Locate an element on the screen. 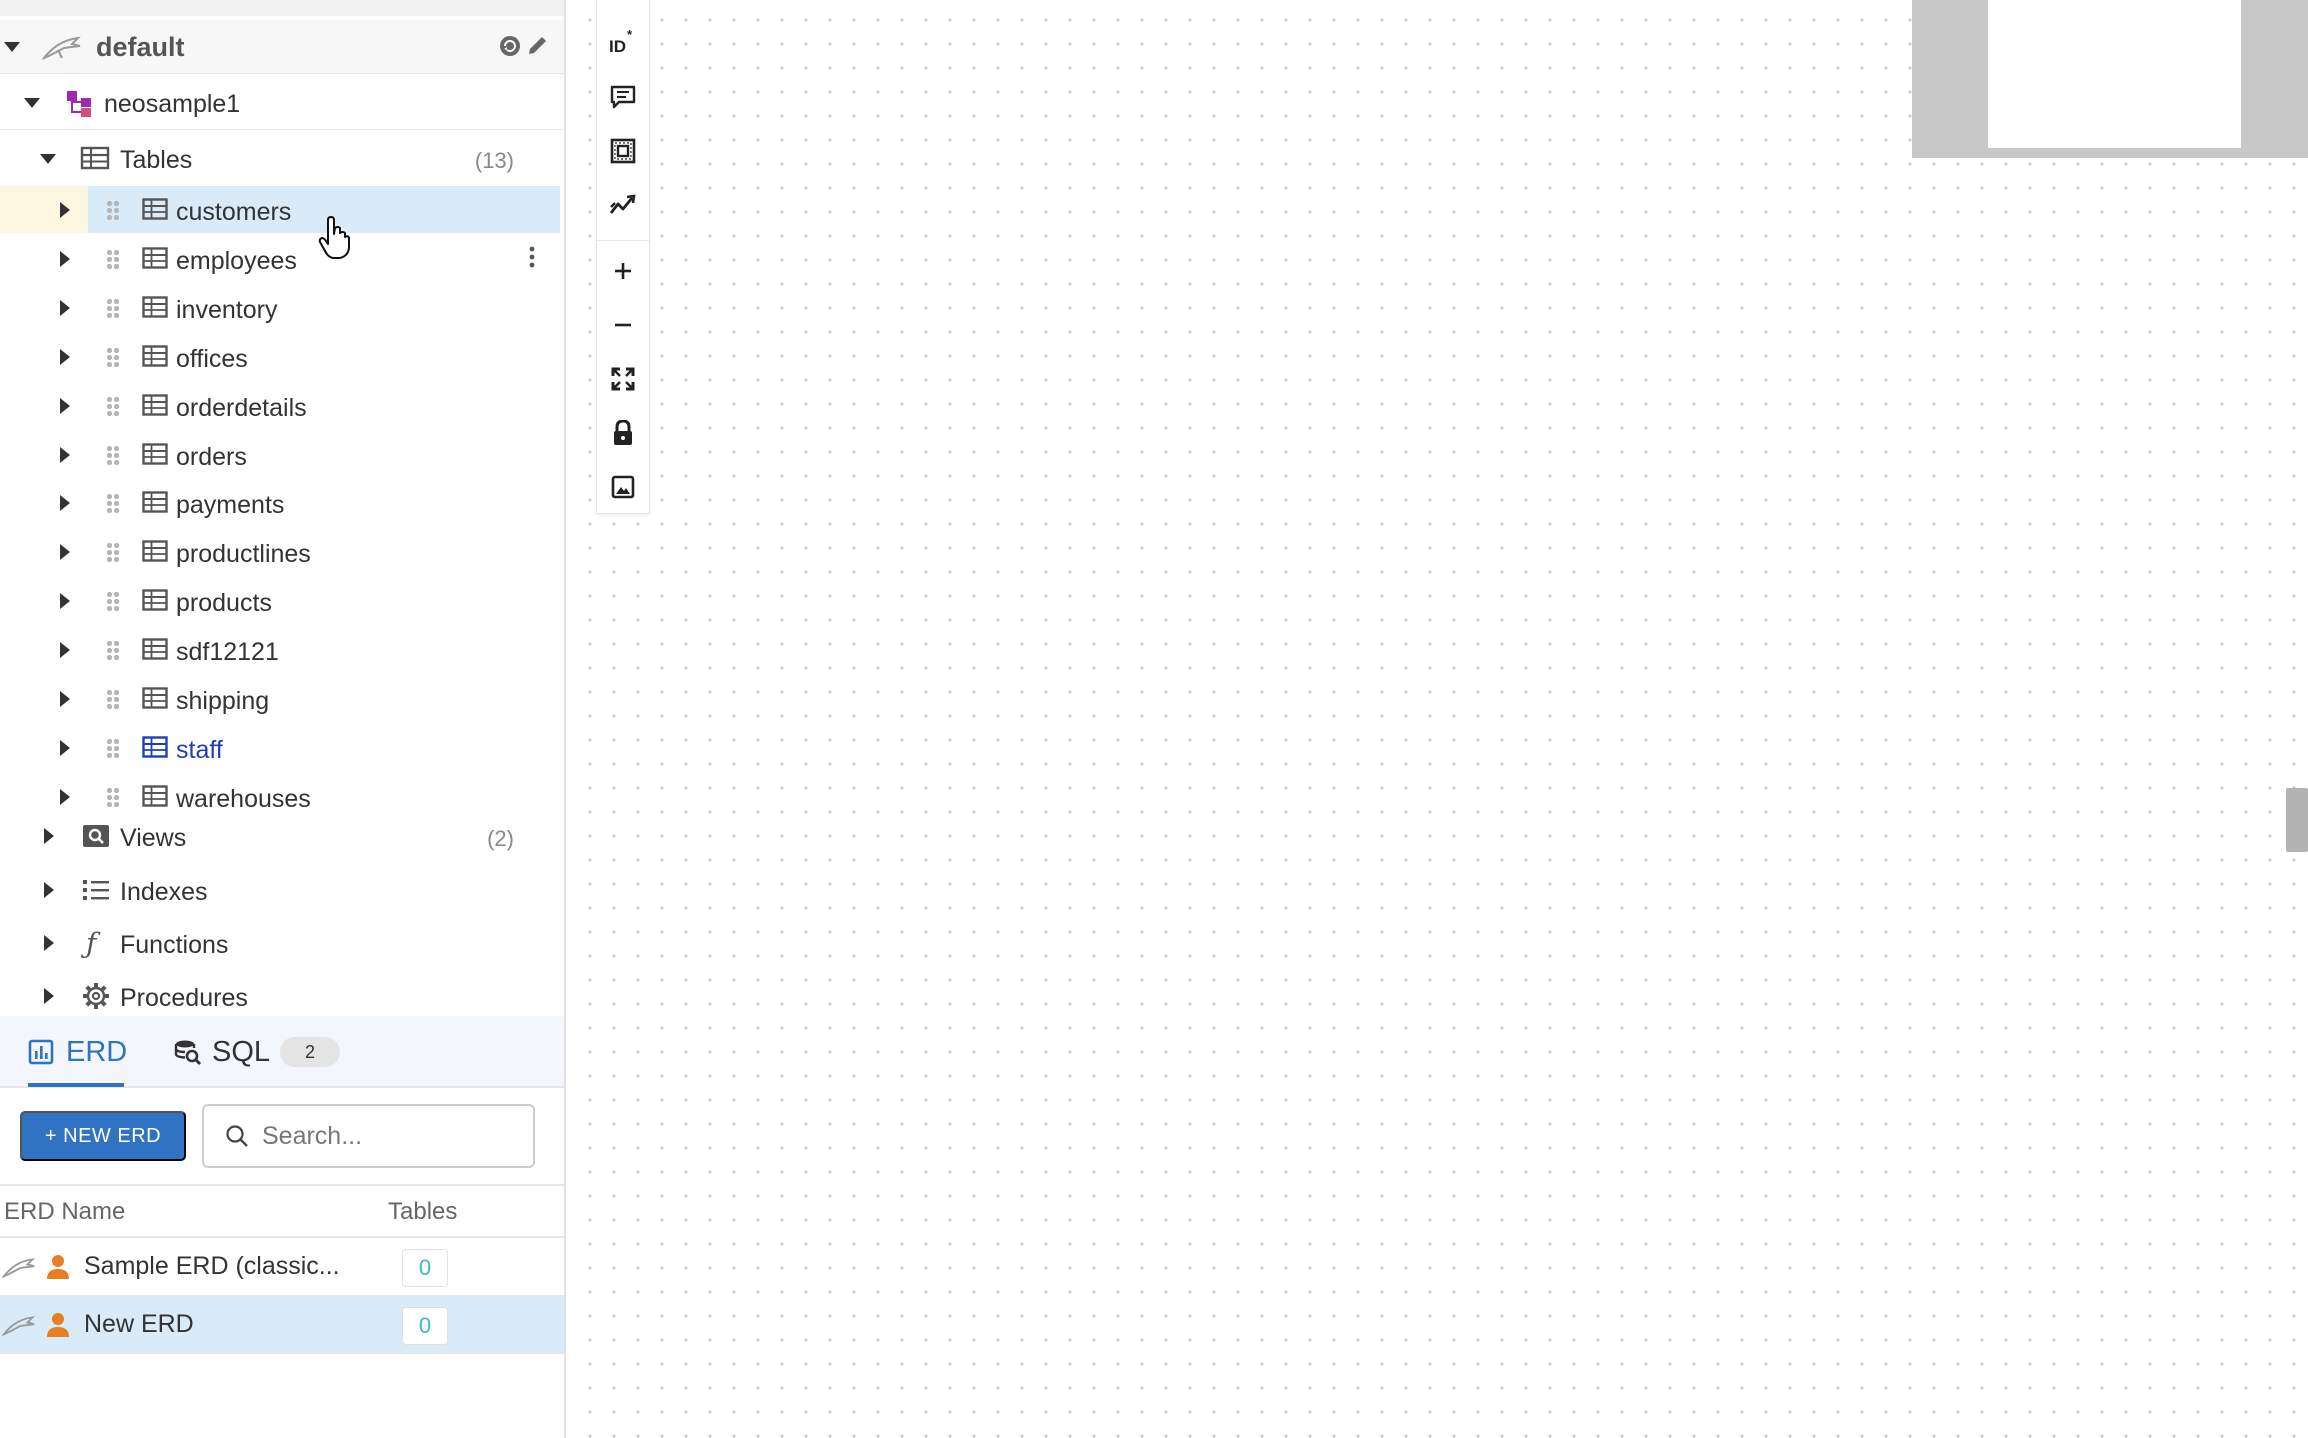 Image resolution: width=2308 pixels, height=1438 pixels. zoom-in-button is located at coordinates (623, 271).